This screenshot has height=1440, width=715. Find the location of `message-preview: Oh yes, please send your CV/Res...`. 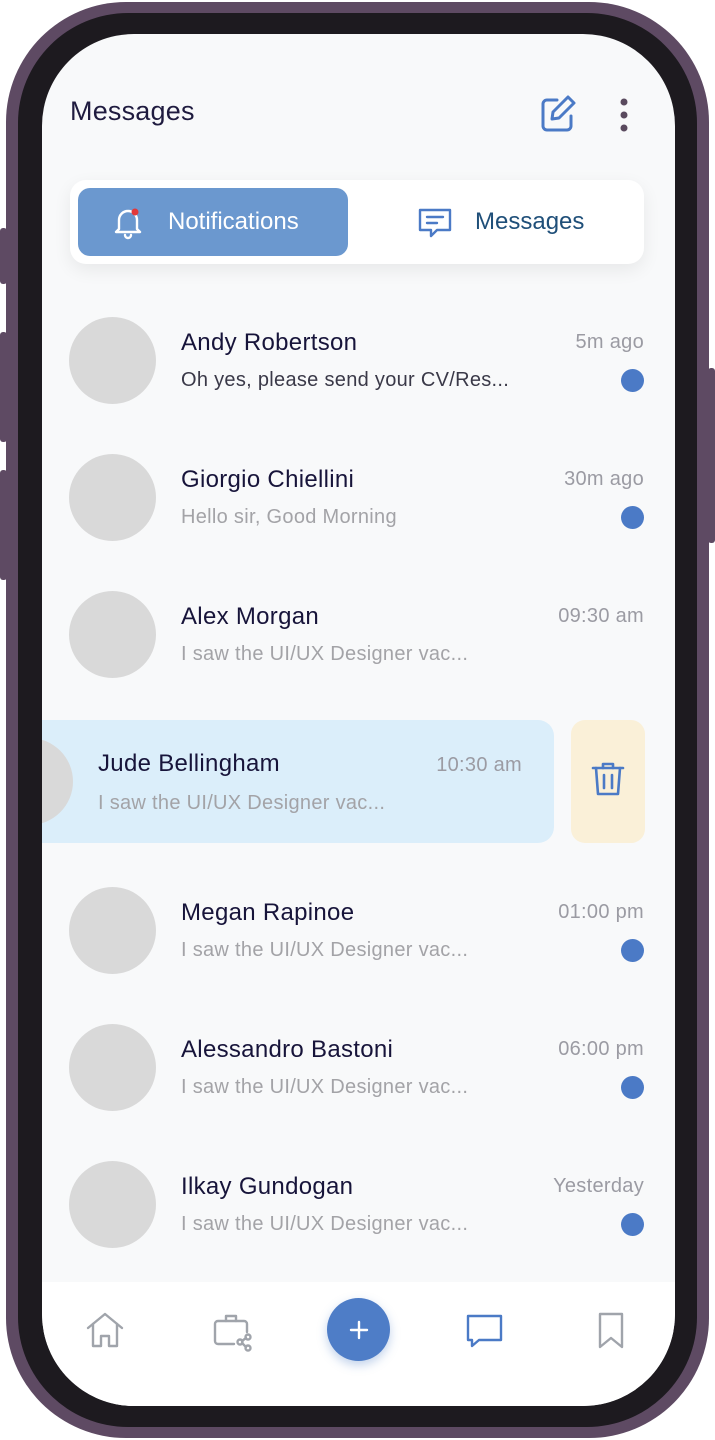

message-preview: Oh yes, please send your CV/Res... is located at coordinates (345, 380).